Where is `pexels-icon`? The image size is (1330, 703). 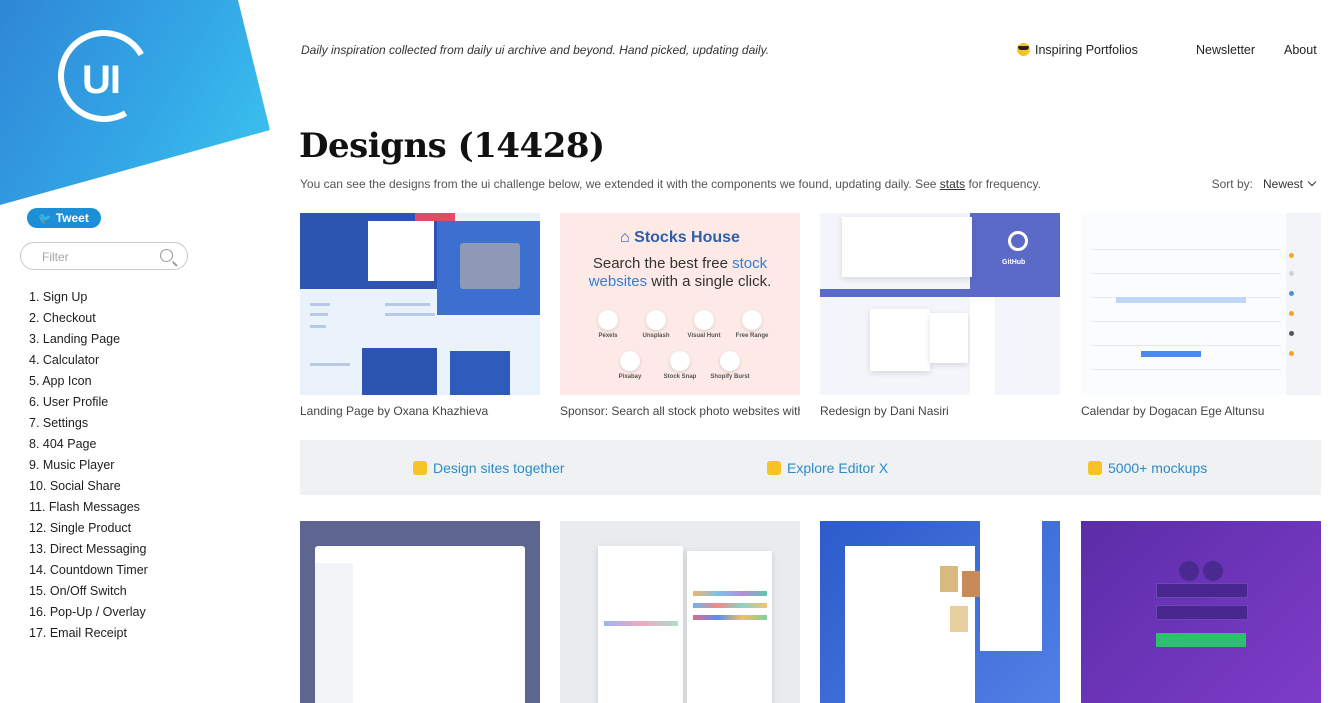 pexels-icon is located at coordinates (608, 320).